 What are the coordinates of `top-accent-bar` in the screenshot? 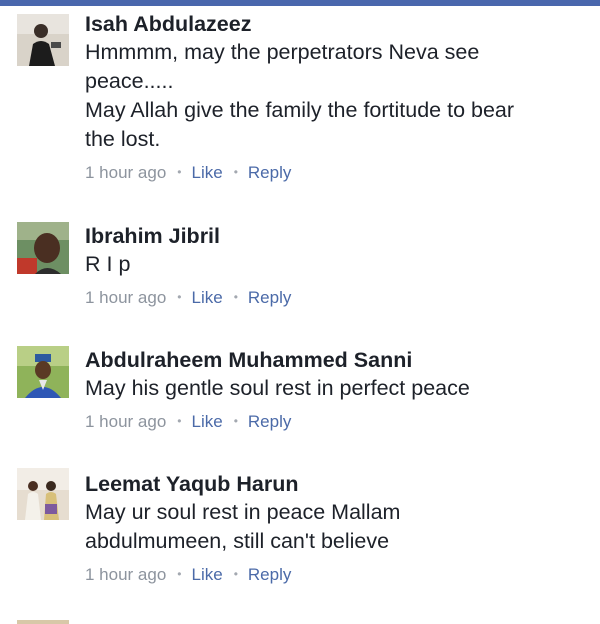 It's located at (300, 3).